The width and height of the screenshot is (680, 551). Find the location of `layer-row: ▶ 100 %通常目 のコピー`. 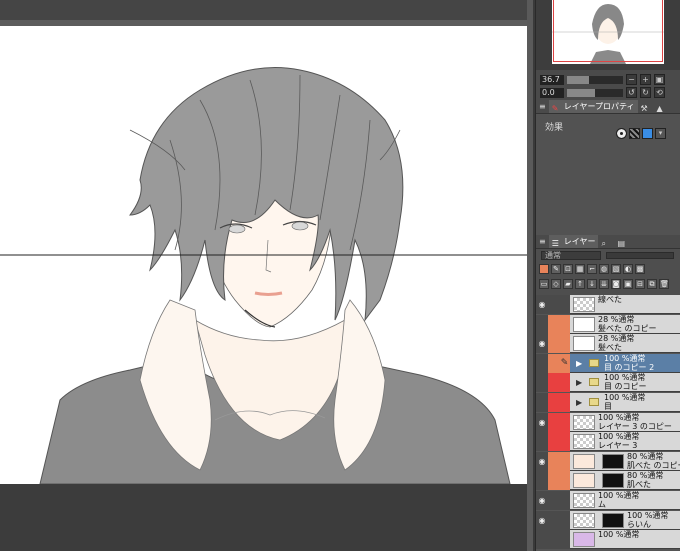

layer-row: ▶ 100 %通常目 のコピー is located at coordinates (608, 383).